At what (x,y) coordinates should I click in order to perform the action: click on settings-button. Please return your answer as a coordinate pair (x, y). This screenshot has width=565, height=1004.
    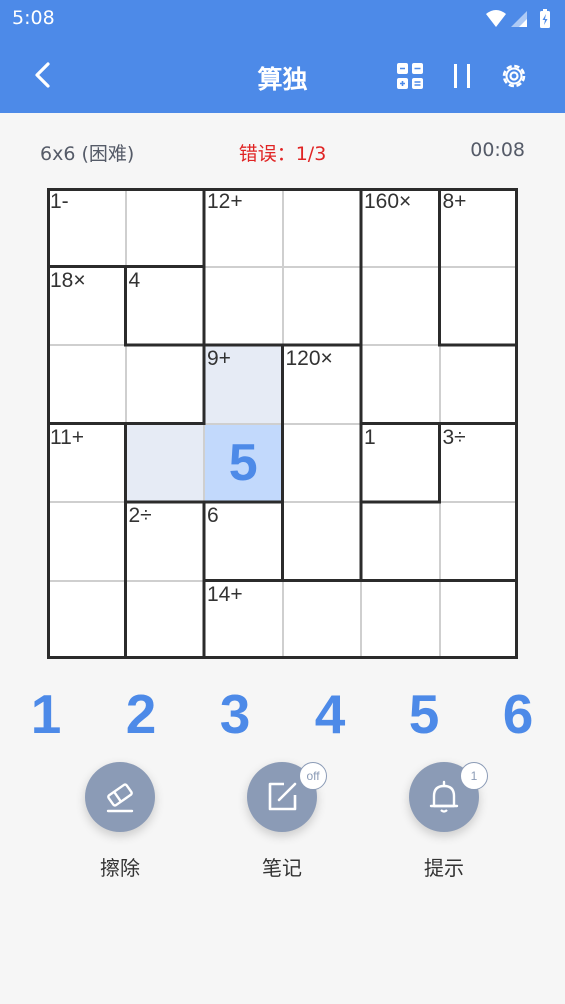
    Looking at the image, I should click on (514, 76).